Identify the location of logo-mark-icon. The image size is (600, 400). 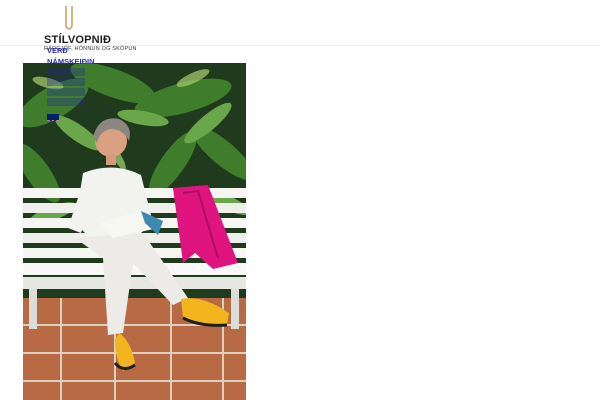
(69, 18).